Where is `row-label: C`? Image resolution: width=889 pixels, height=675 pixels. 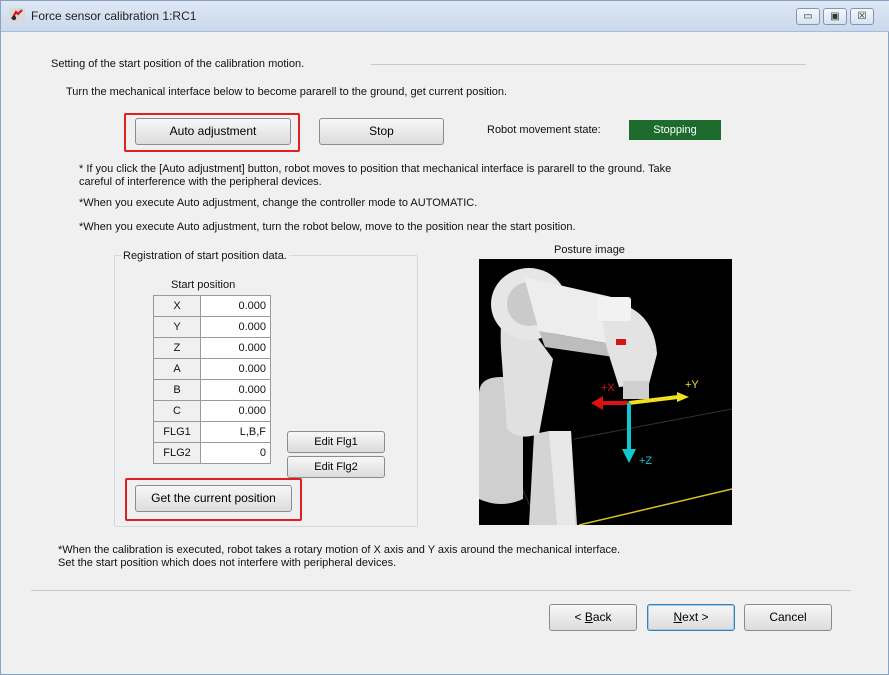
row-label: C is located at coordinates (177, 411).